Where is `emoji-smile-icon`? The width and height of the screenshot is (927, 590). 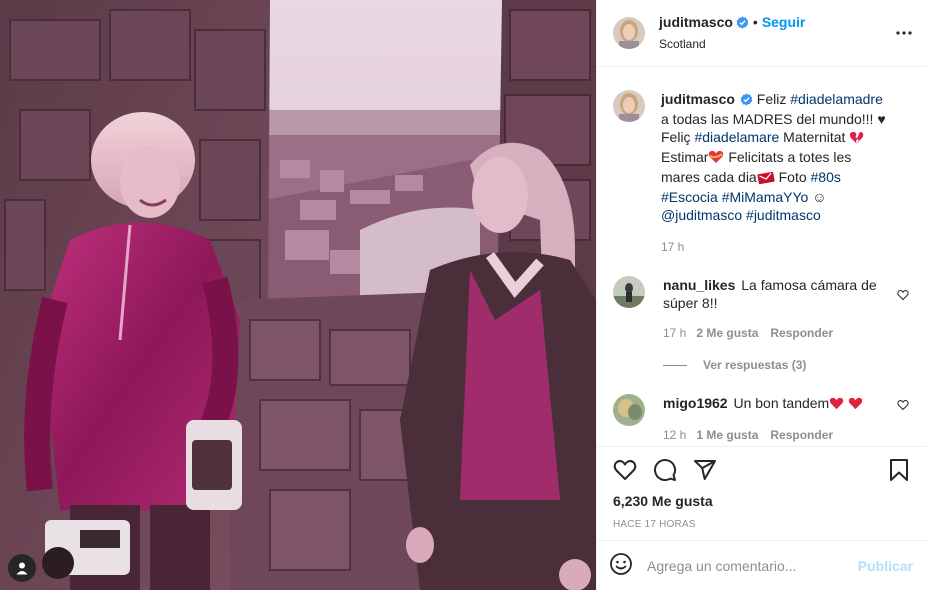
emoji-smile-icon is located at coordinates (621, 564).